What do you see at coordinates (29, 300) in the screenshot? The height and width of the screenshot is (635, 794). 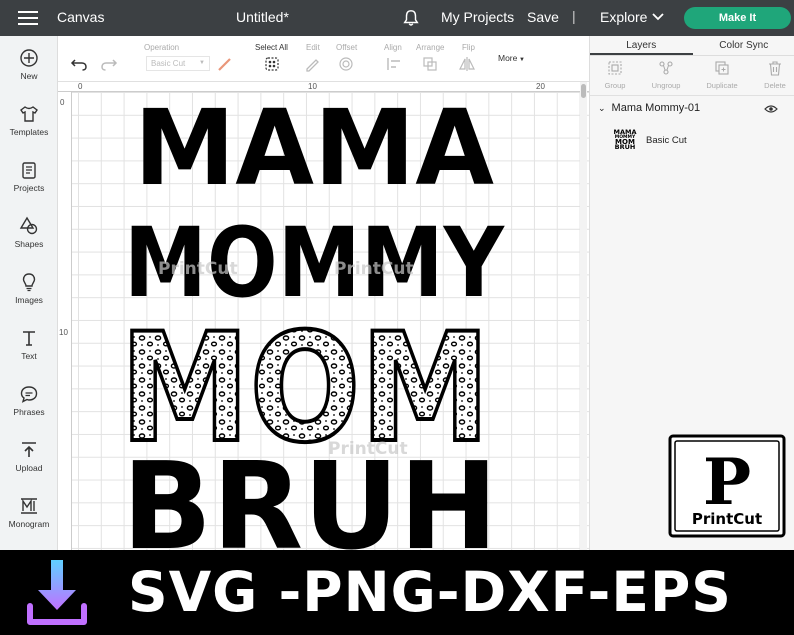 I see `sidebar-item-label: Images` at bounding box center [29, 300].